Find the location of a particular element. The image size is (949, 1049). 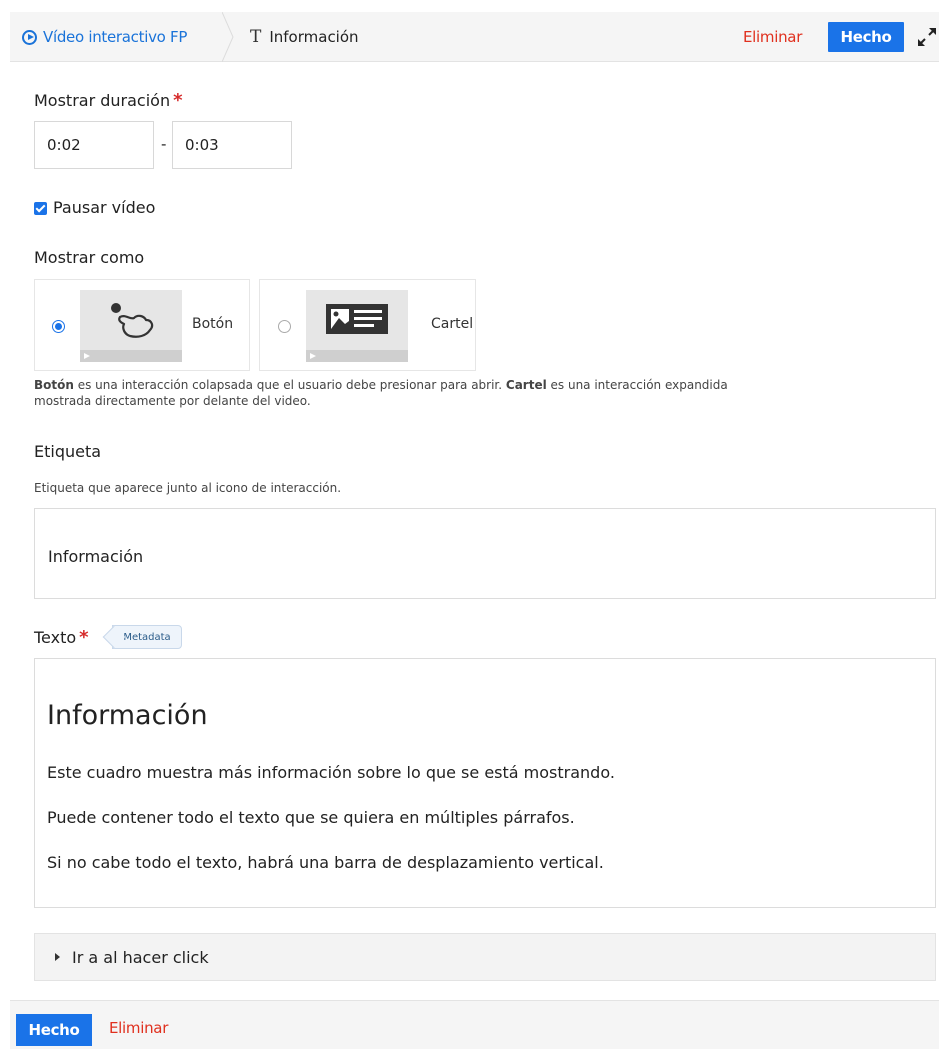

button-option-label: Botón is located at coordinates (213, 324).